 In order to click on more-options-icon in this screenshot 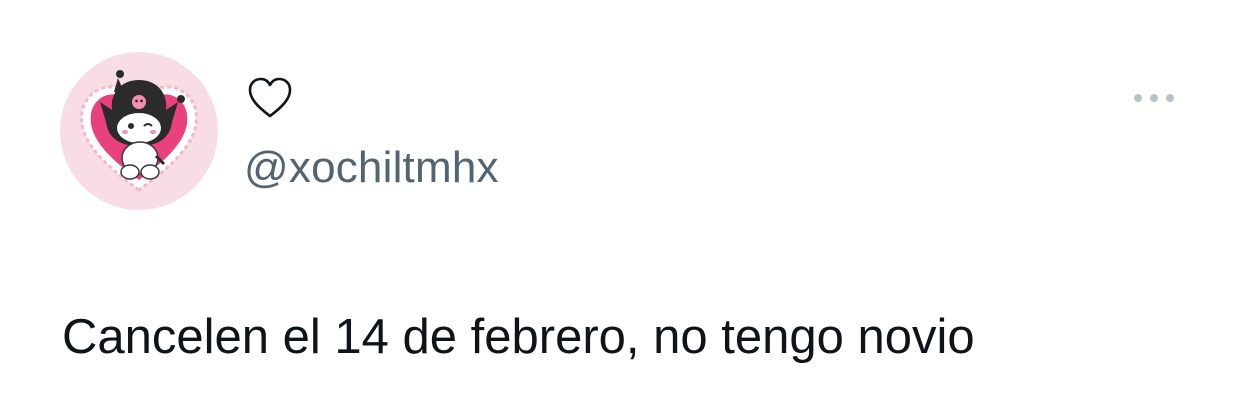, I will do `click(1154, 98)`.